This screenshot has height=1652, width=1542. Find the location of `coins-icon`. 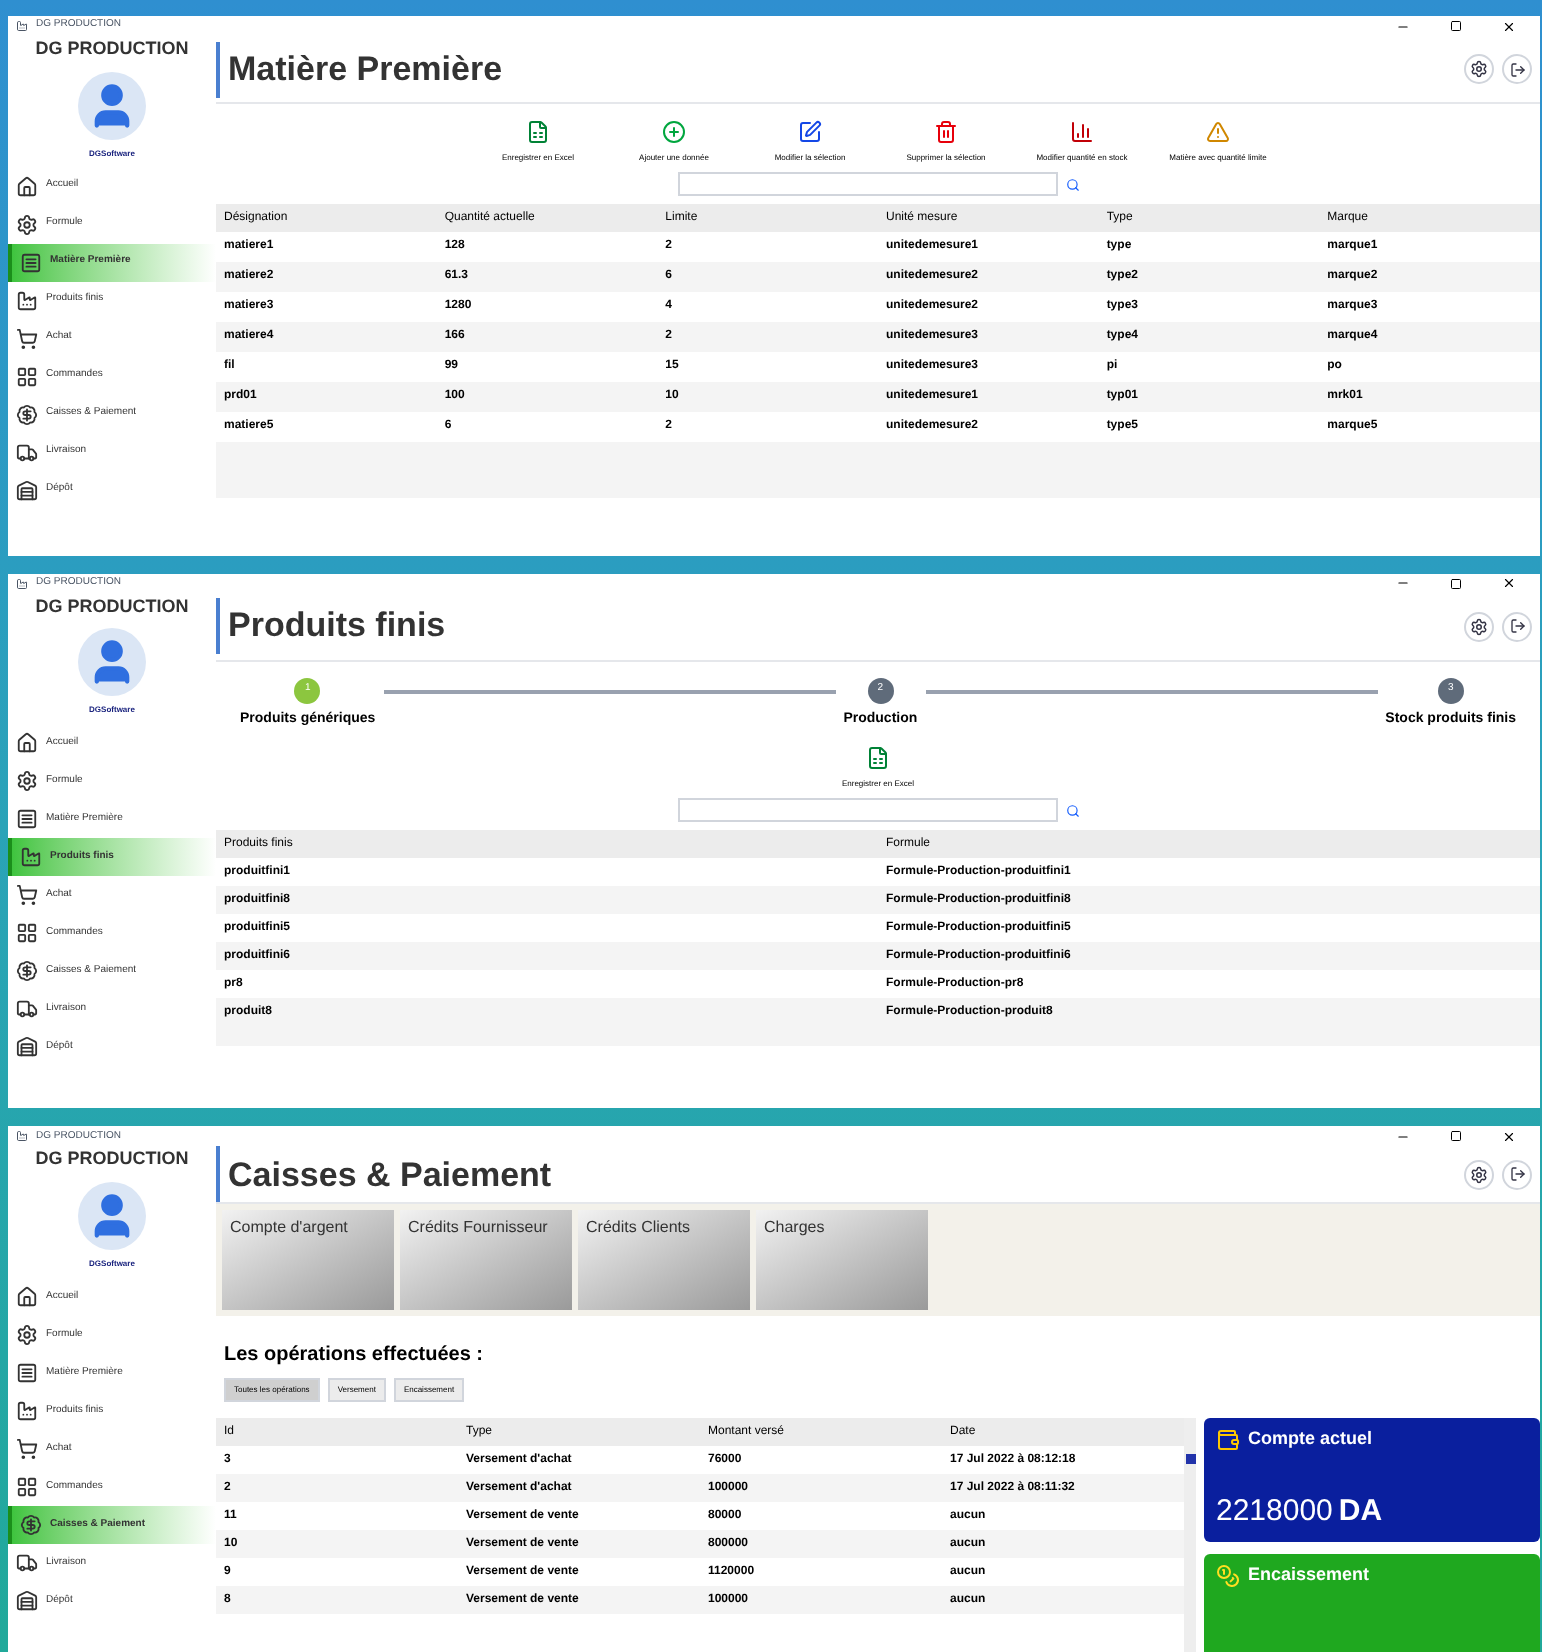

coins-icon is located at coordinates (1228, 1576).